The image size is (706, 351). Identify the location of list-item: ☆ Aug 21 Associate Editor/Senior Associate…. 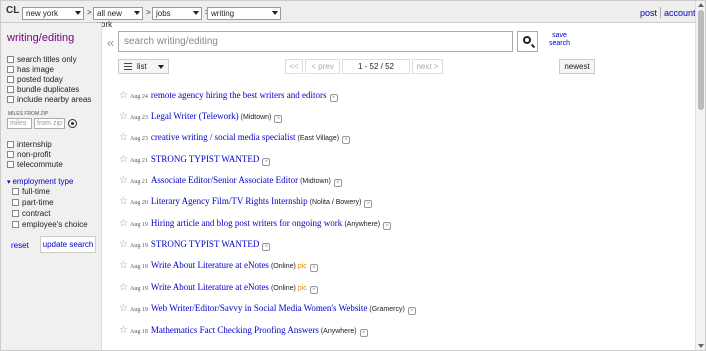
(230, 180).